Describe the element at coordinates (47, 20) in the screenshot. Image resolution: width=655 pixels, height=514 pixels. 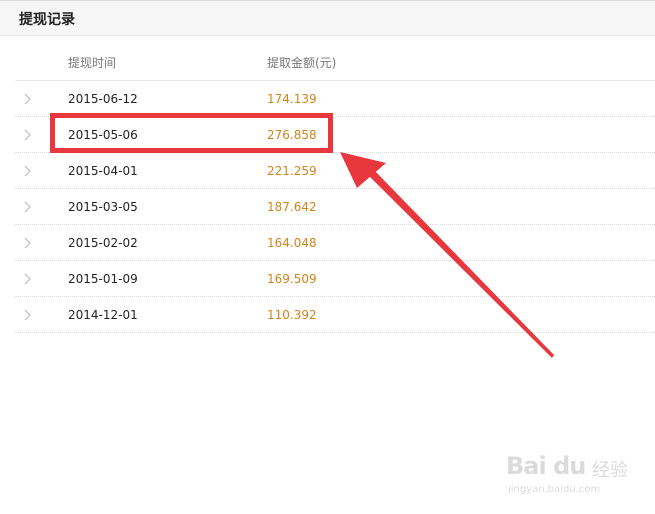
I see `page-title: 提现记录` at that location.